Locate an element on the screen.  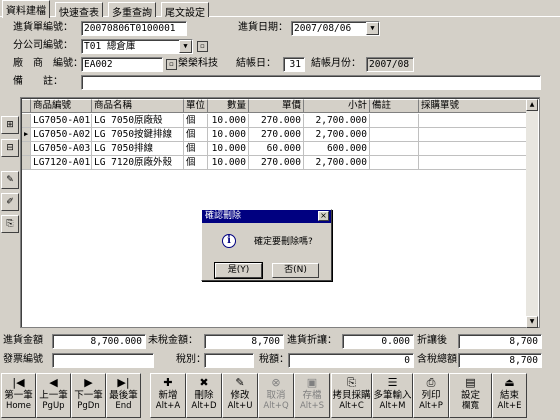
toolbar-button: ▶ 下一筆 PgDn is located at coordinates (88, 395).